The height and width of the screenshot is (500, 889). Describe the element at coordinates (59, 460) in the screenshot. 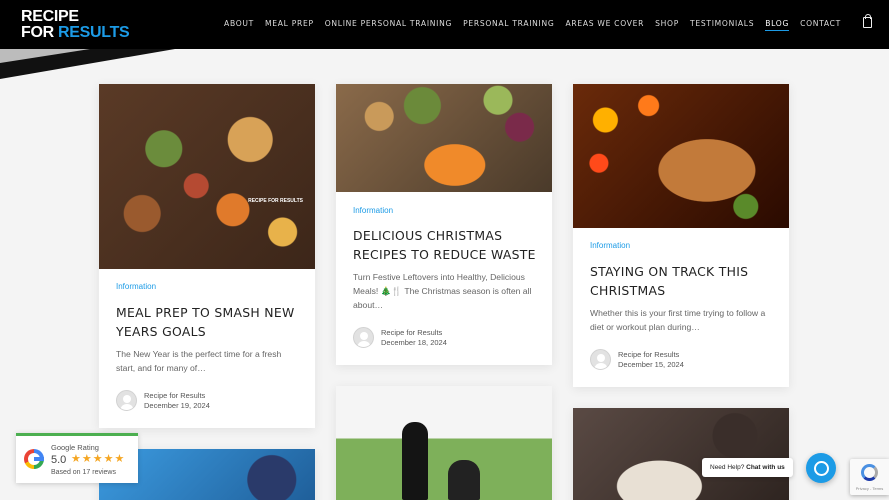

I see `rating-score: 5.0` at that location.